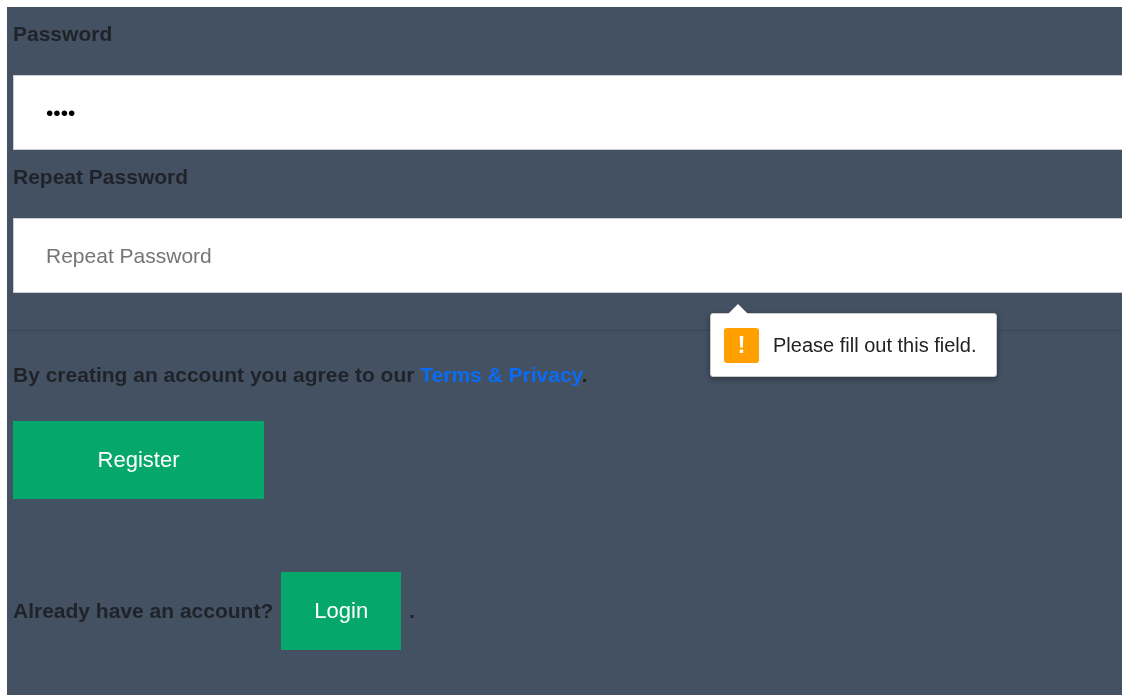  I want to click on password-field: ••••, so click(567, 112).